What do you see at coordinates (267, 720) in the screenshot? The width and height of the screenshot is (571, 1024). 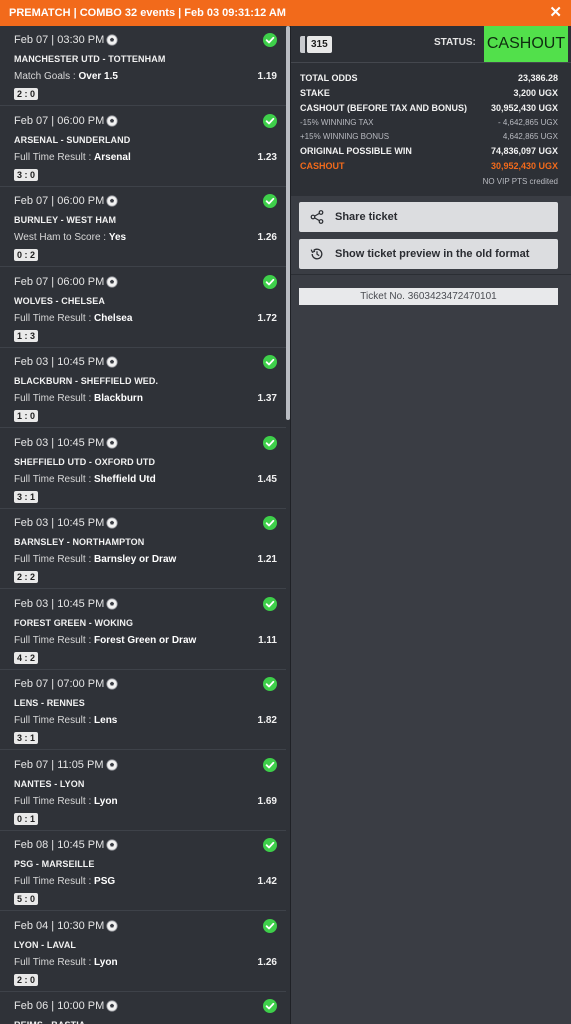 I see `event-odd: 1.82` at bounding box center [267, 720].